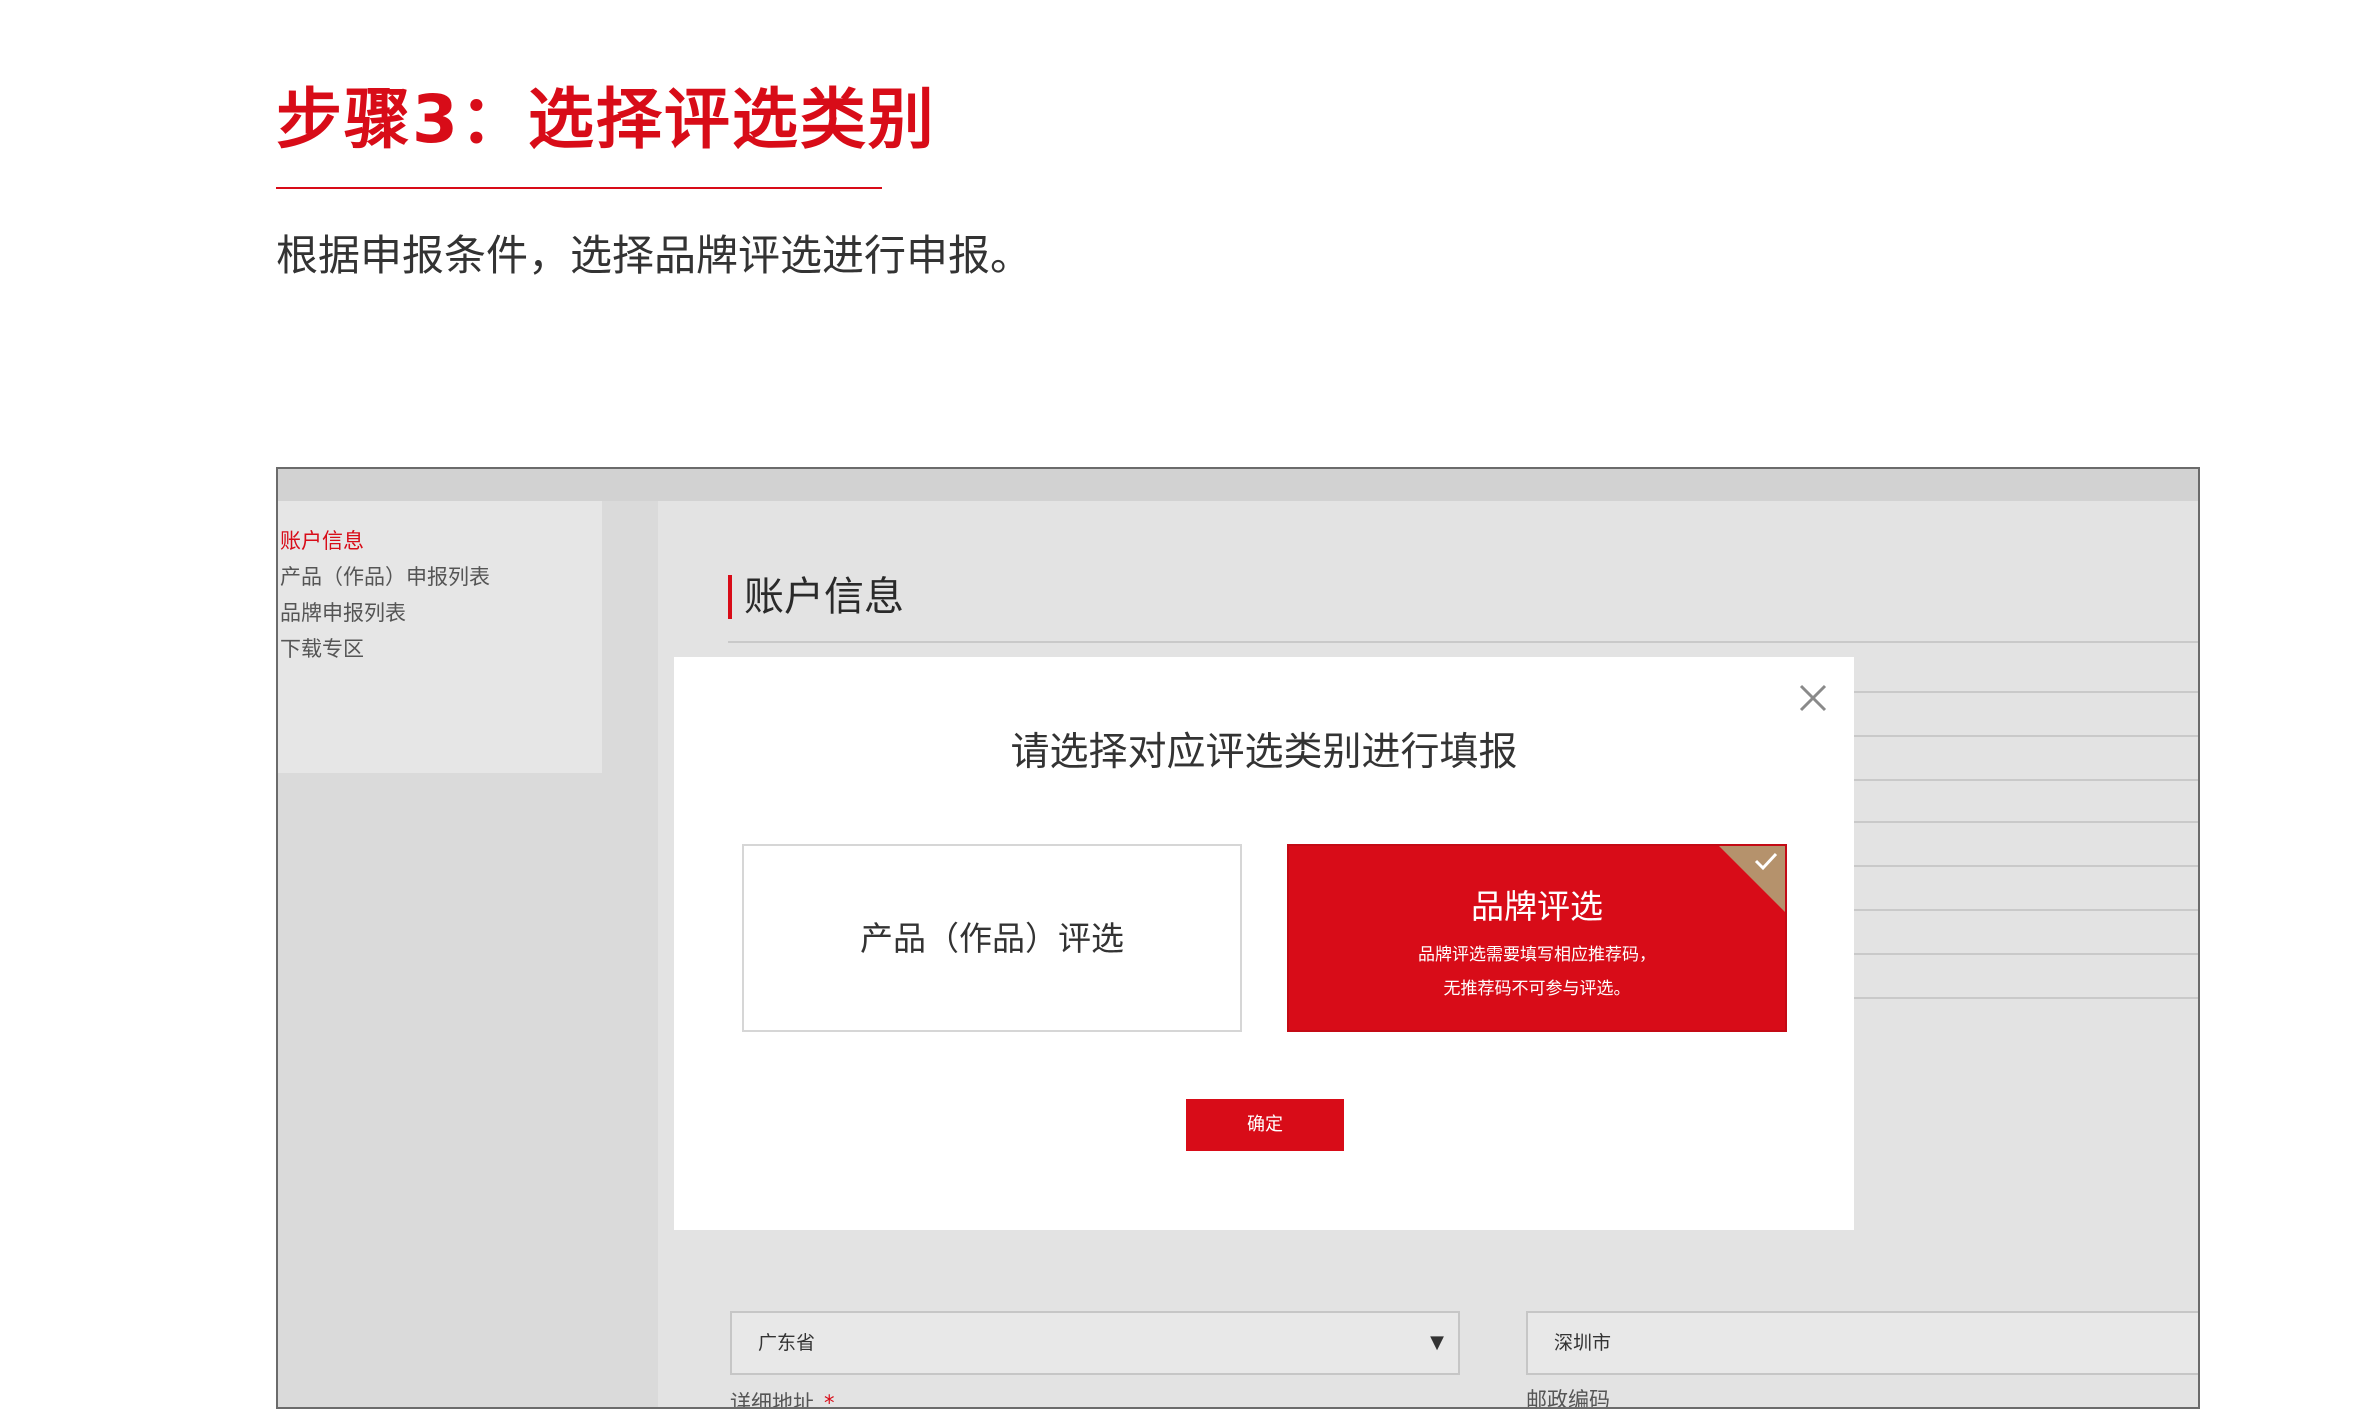  What do you see at coordinates (606, 119) in the screenshot?
I see `step-title: 步骤3：选择评选类别` at bounding box center [606, 119].